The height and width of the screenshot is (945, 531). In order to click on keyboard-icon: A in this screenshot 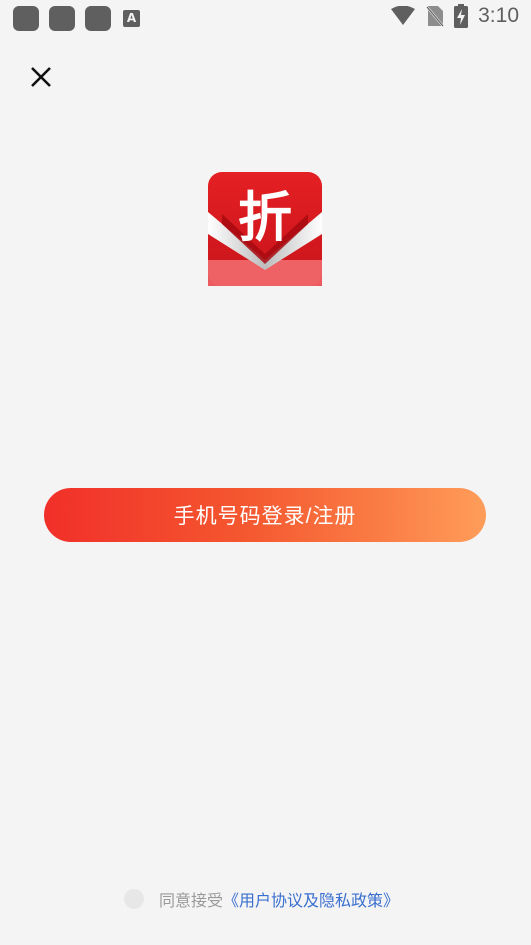, I will do `click(131, 18)`.